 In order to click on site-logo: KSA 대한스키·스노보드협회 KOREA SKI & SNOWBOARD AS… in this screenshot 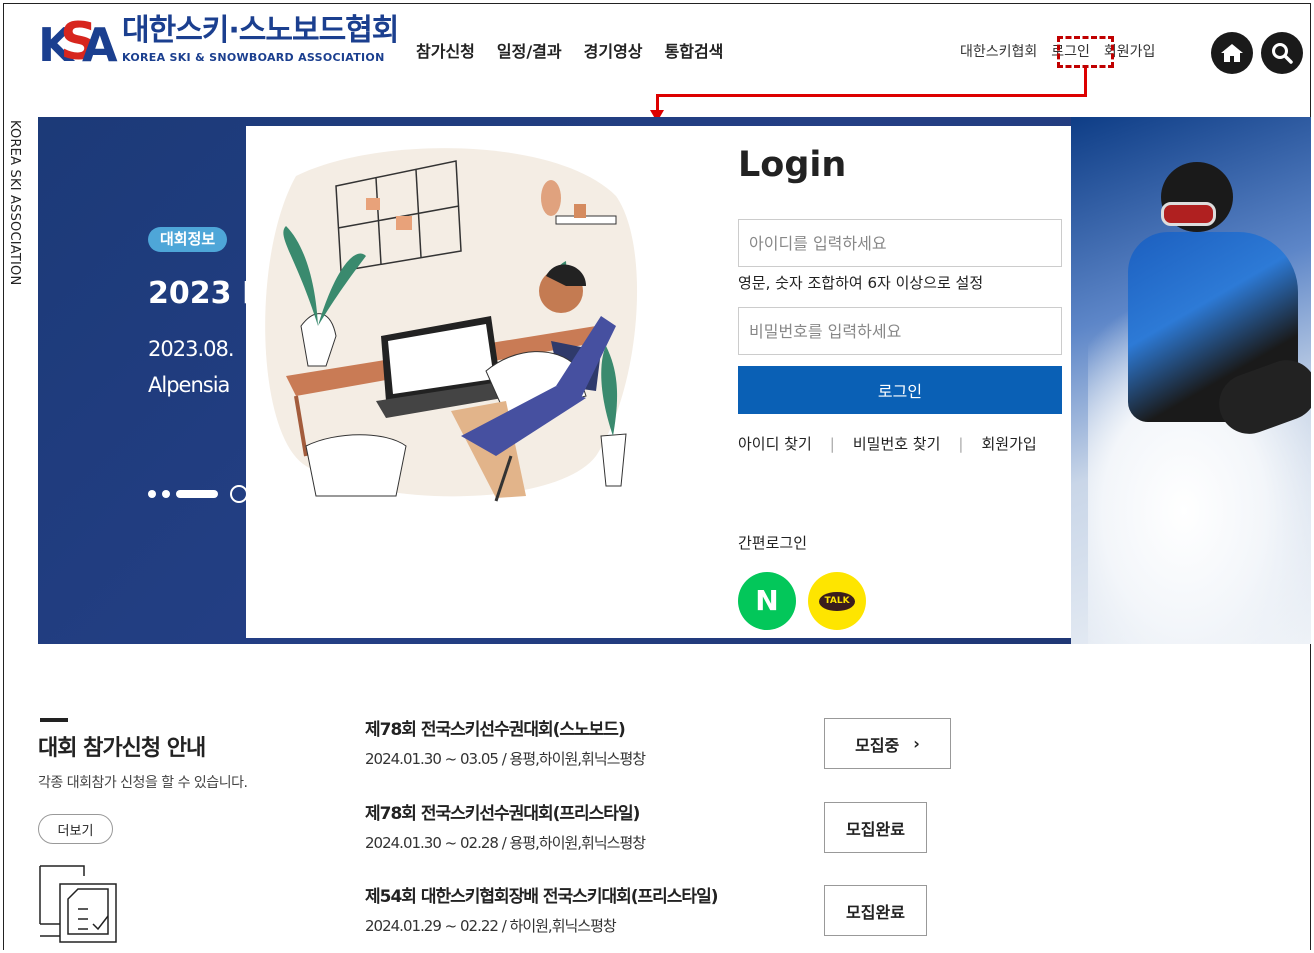, I will do `click(218, 42)`.